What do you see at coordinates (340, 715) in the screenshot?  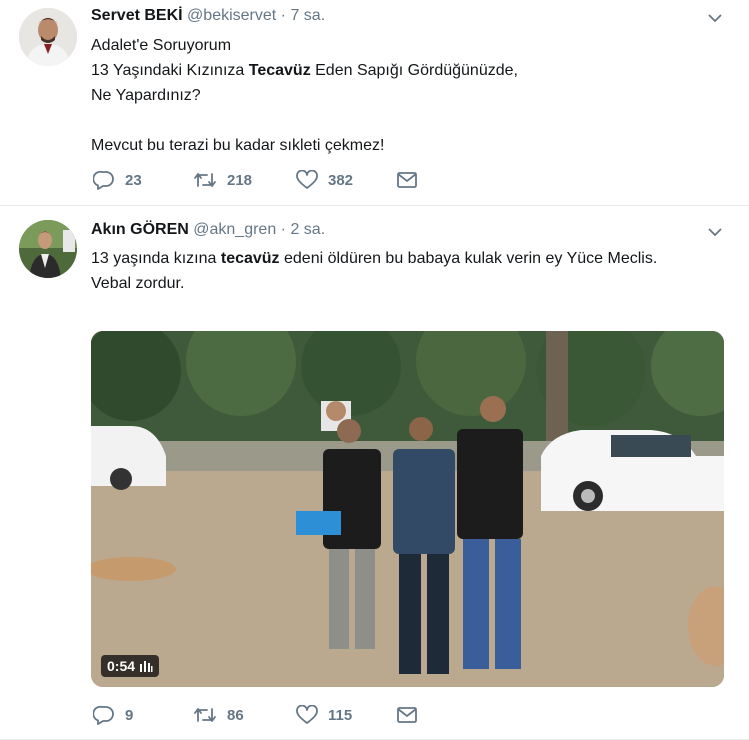 I see `like-count: 115` at bounding box center [340, 715].